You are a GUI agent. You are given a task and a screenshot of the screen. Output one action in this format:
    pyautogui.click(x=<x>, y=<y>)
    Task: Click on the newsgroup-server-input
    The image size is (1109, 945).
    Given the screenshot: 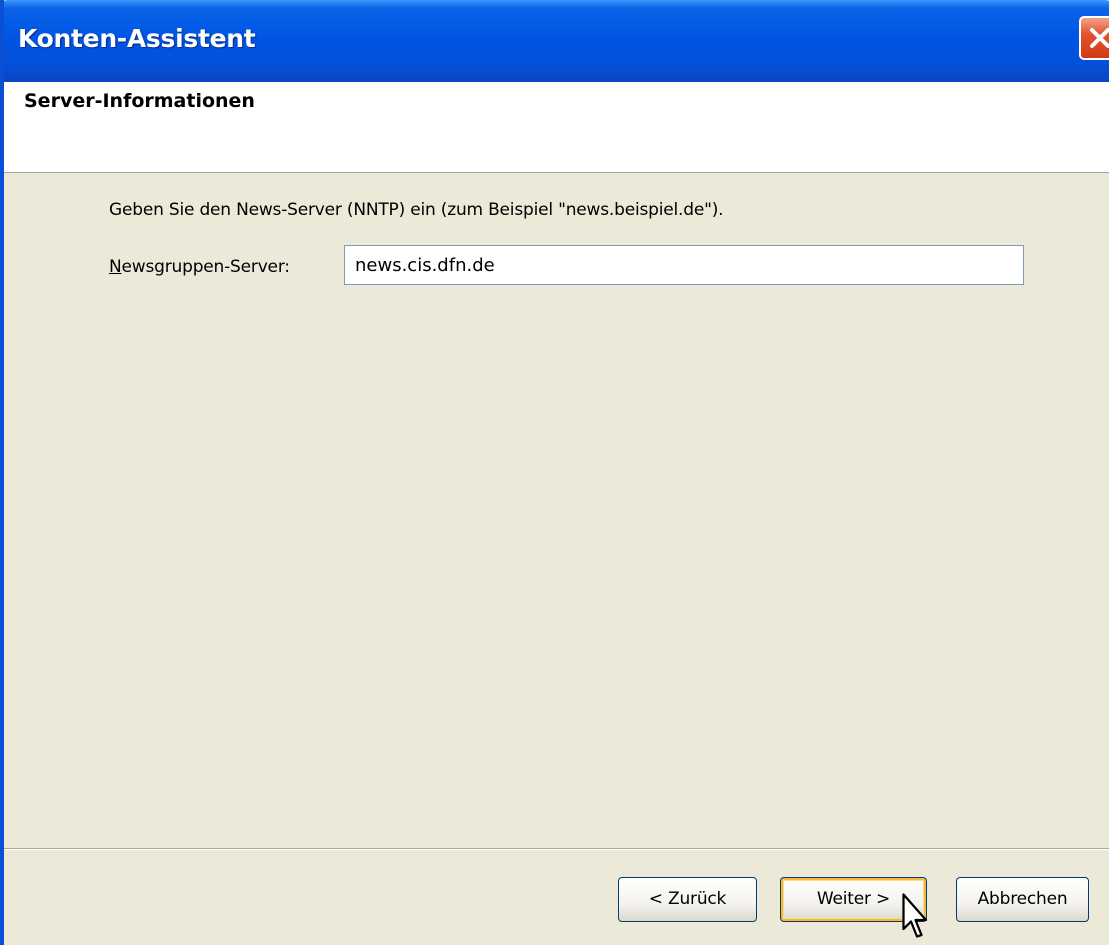 What is the action you would take?
    pyautogui.click(x=684, y=265)
    